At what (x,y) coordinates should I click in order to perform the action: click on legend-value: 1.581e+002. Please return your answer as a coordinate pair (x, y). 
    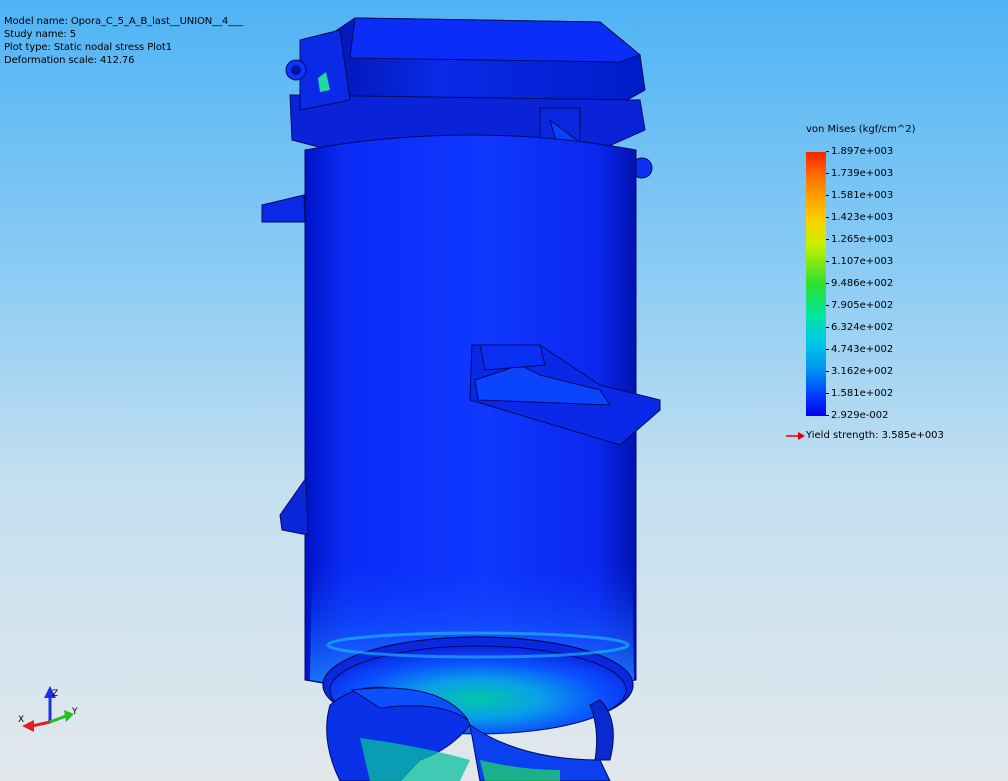
    Looking at the image, I should click on (859, 393).